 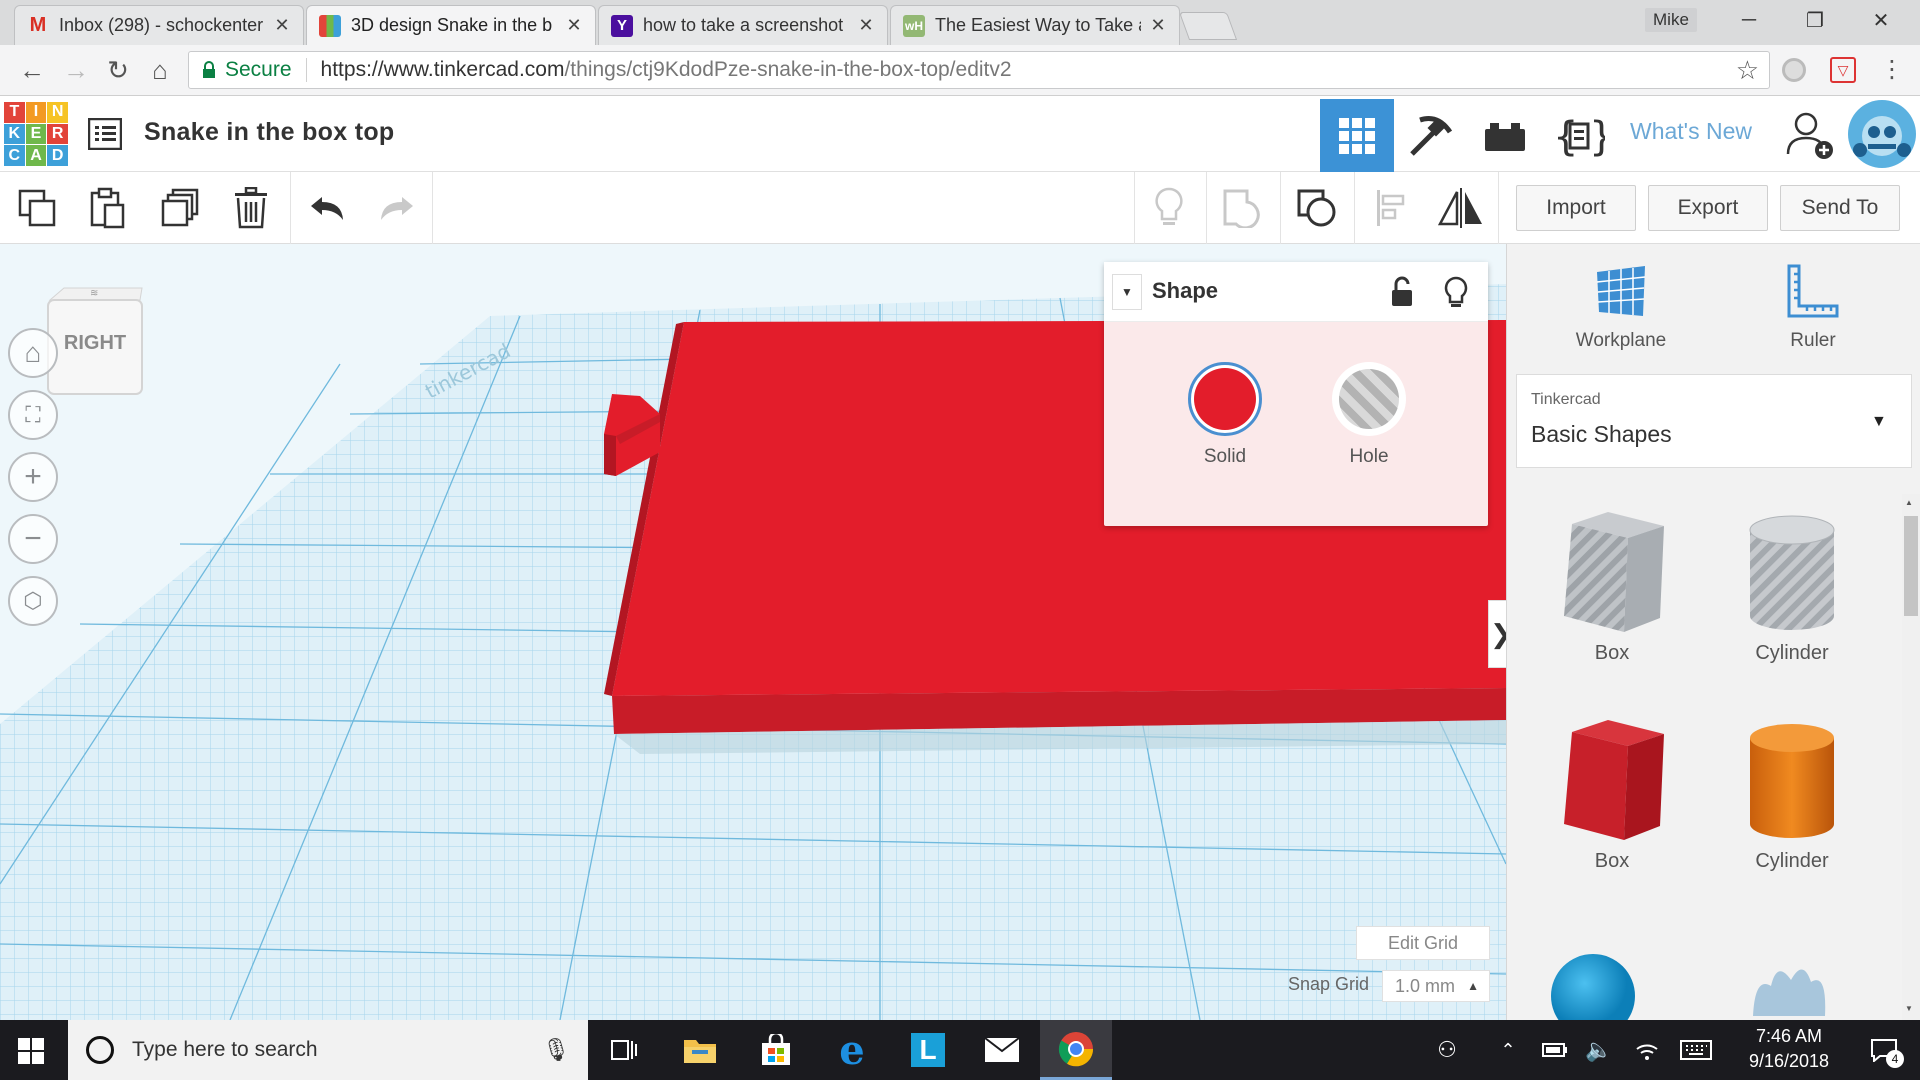 What do you see at coordinates (76, 70) in the screenshot?
I see `forward-icon: →` at bounding box center [76, 70].